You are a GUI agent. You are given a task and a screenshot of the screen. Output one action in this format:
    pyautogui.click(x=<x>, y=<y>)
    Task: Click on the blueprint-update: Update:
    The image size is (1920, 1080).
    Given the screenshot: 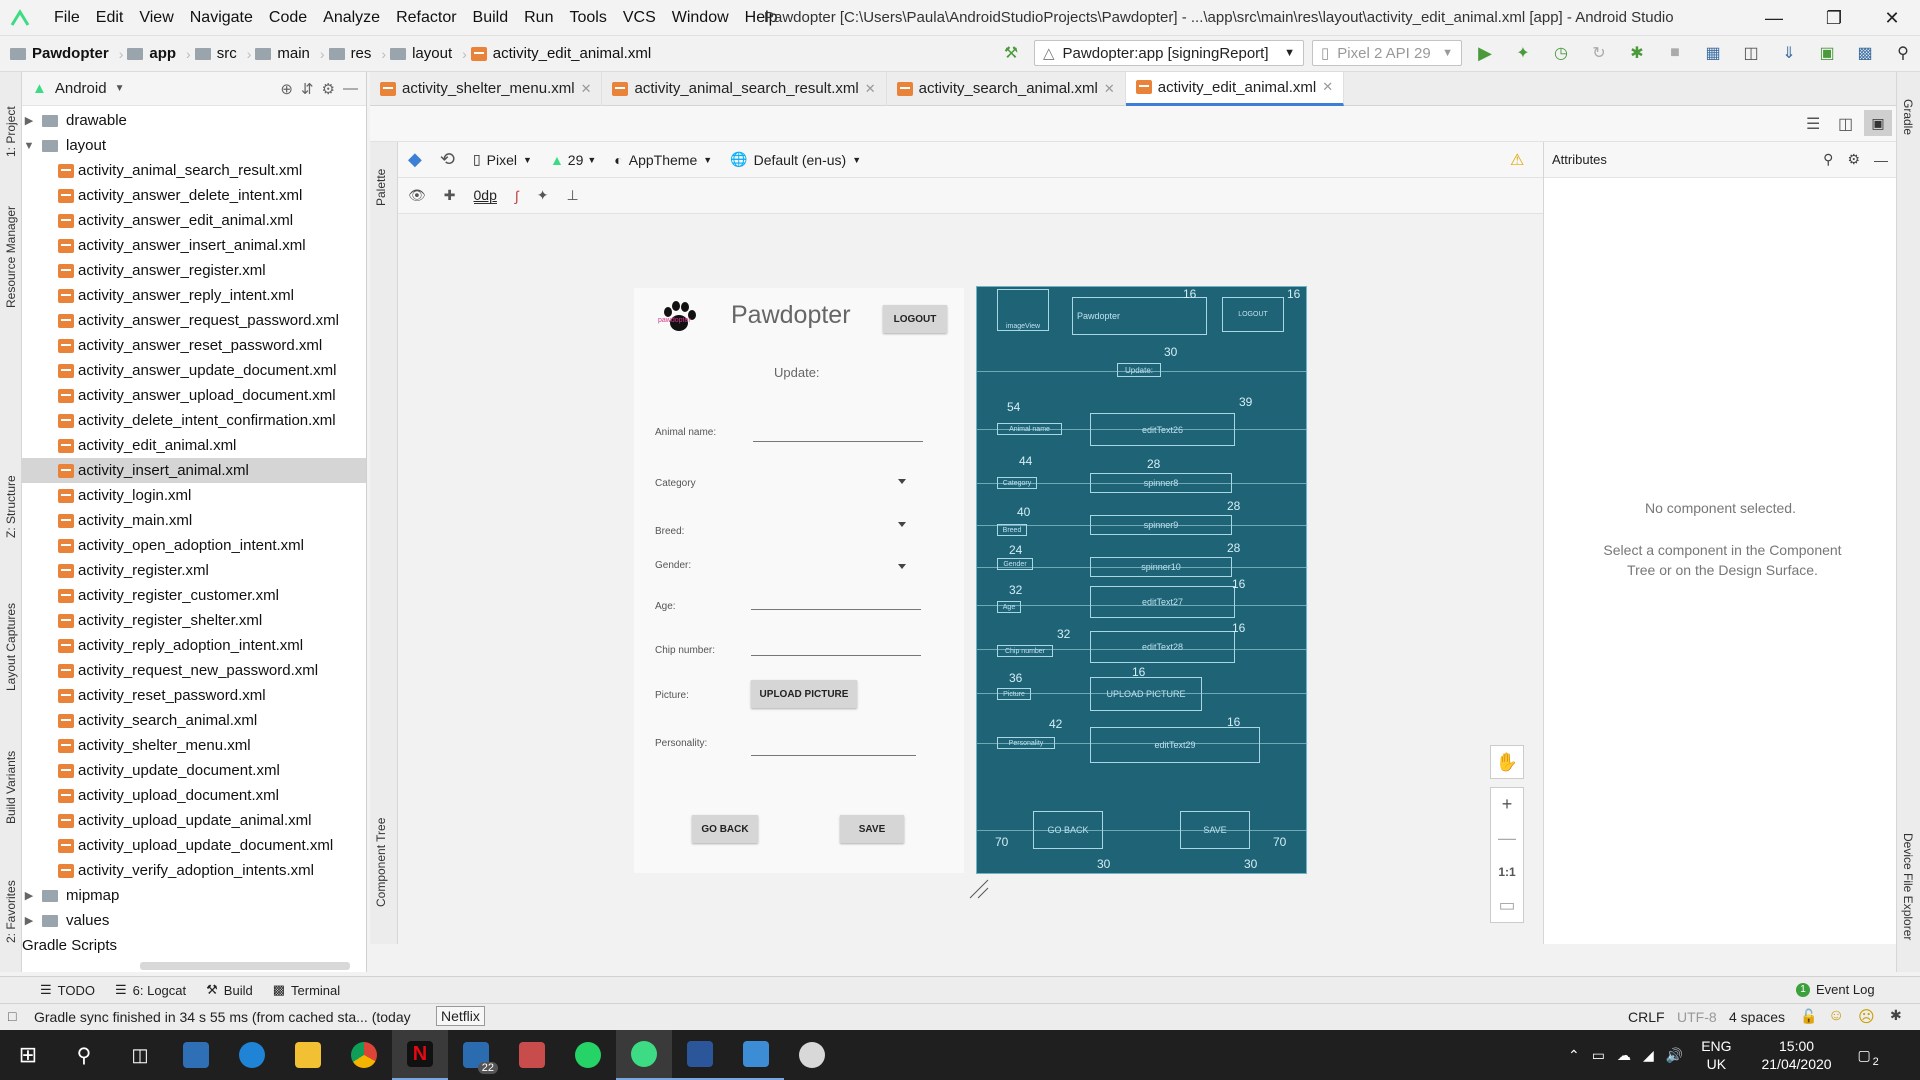 What is the action you would take?
    pyautogui.click(x=1139, y=370)
    